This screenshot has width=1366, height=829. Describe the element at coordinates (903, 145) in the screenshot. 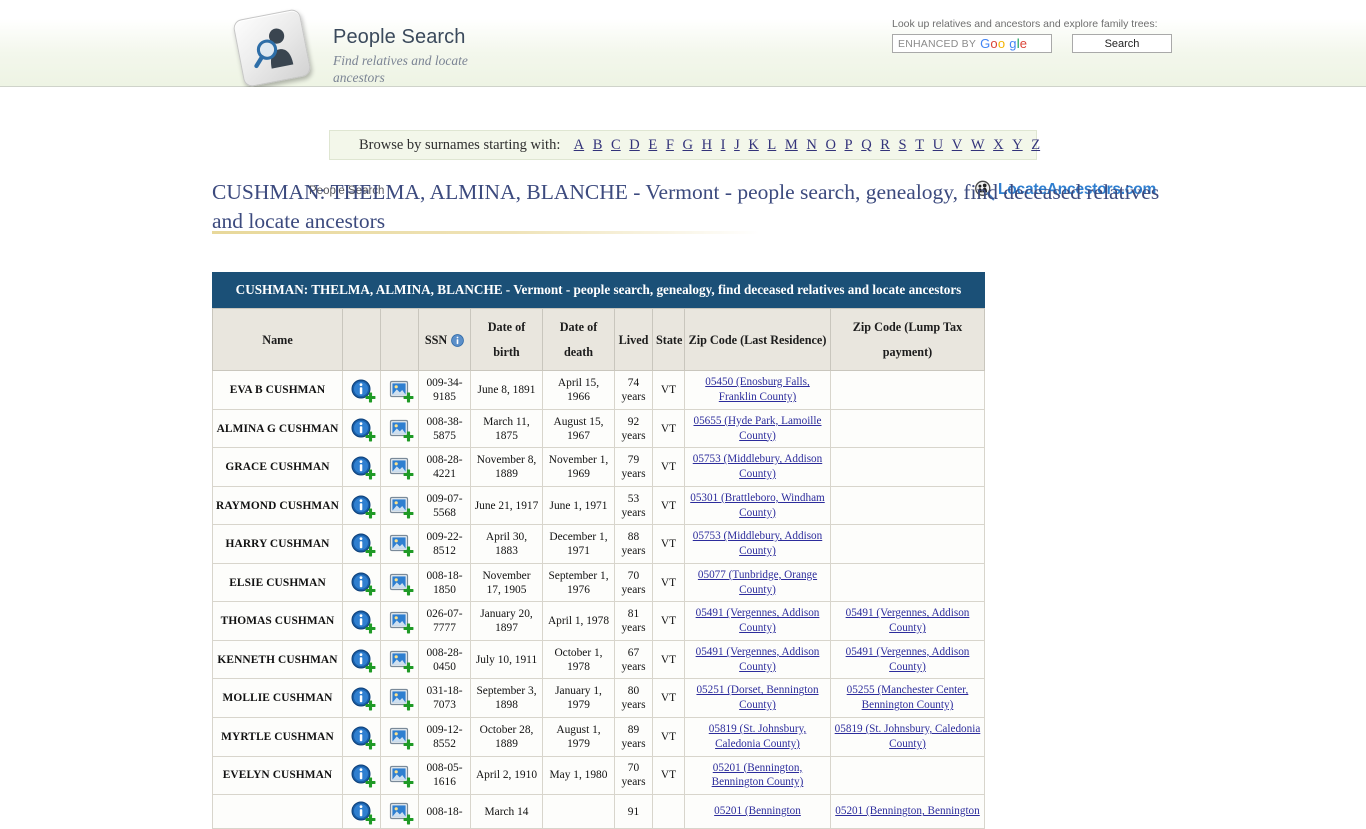

I see `alphabet-link-s: S` at that location.